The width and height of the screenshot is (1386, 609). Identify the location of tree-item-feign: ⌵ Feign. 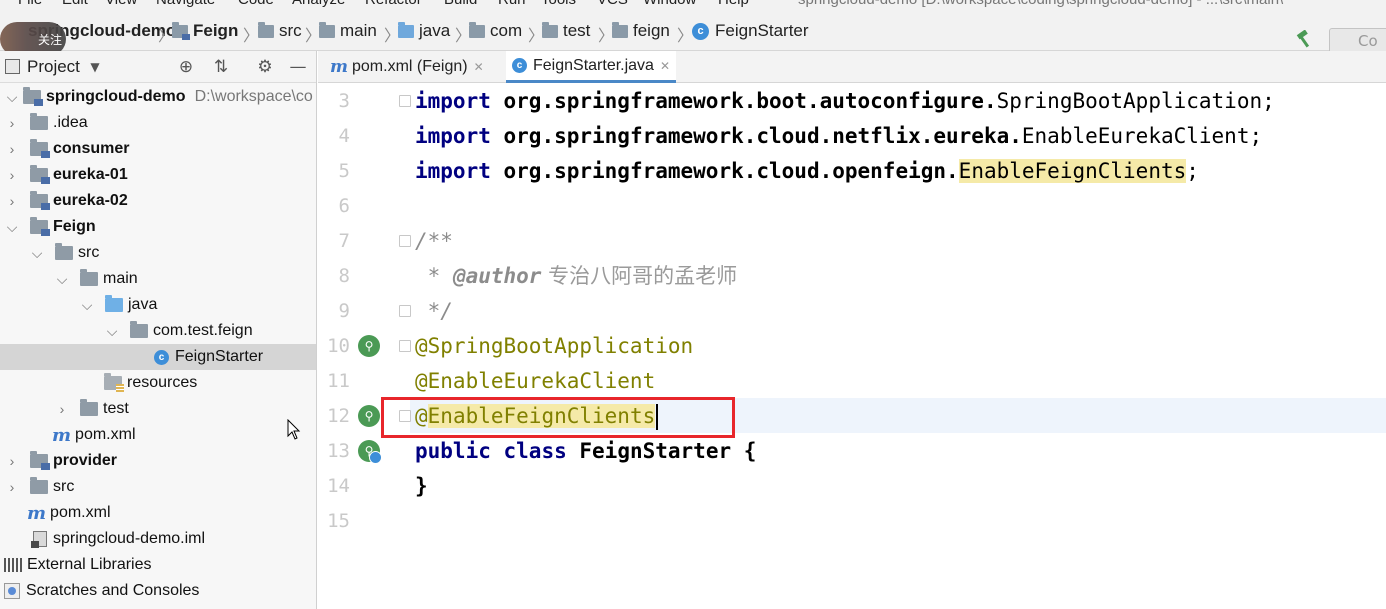
(158, 227).